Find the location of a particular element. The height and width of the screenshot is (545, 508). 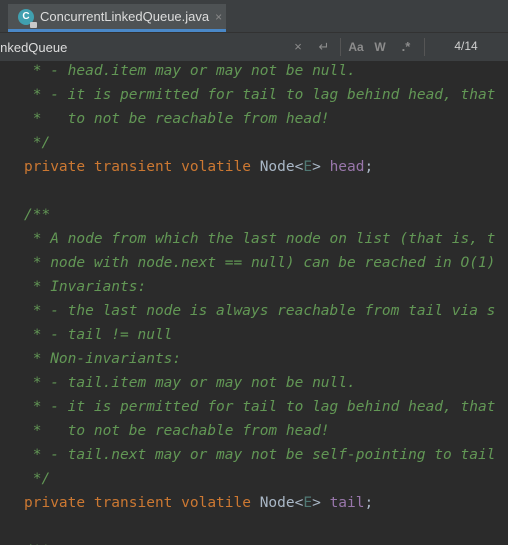

find-input is located at coordinates (142, 47).